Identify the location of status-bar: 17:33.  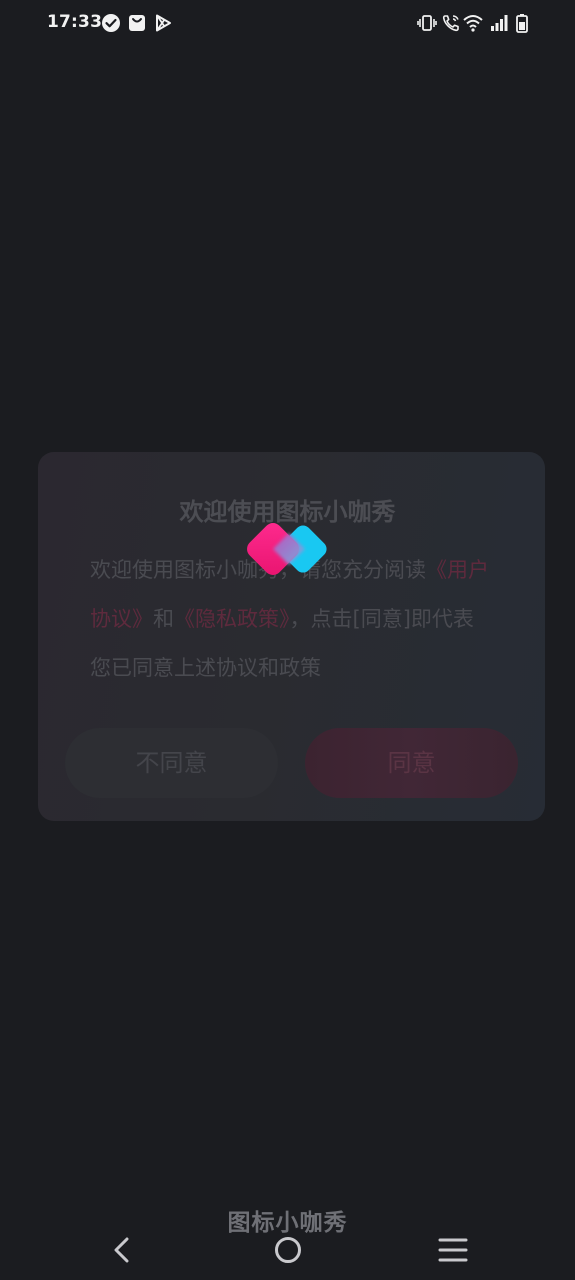
(287, 24).